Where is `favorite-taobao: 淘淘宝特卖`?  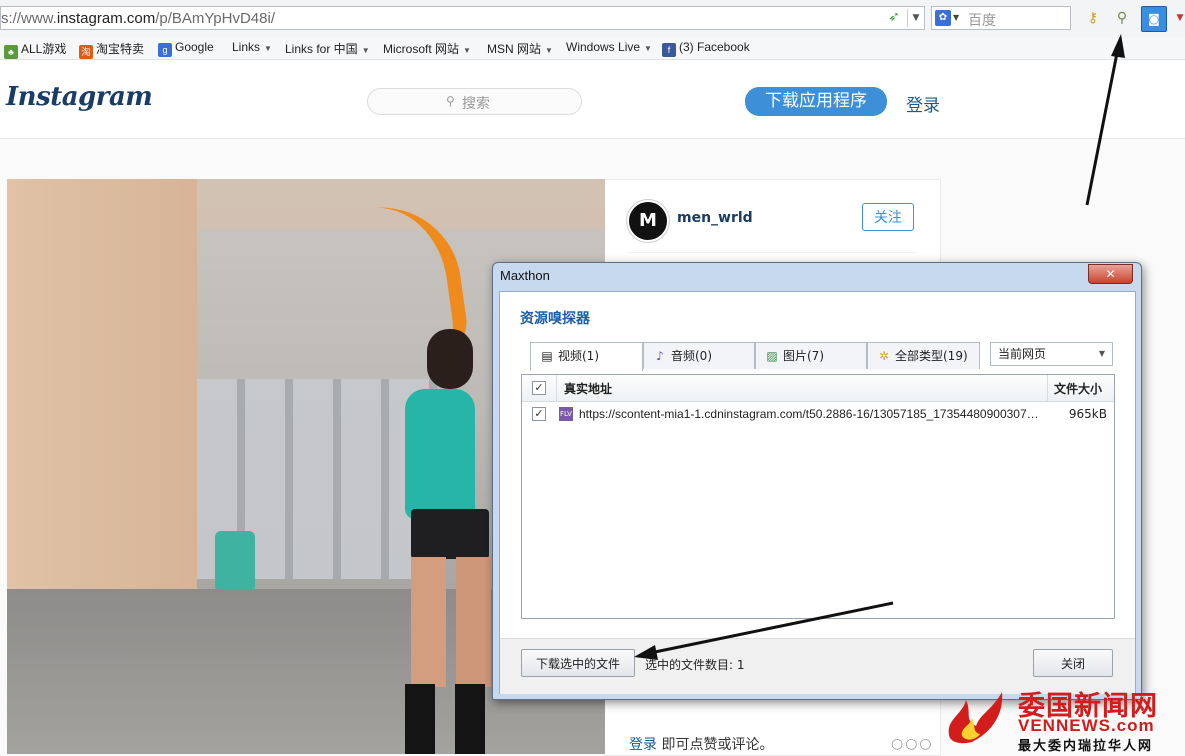
favorite-taobao: 淘淘宝特卖 is located at coordinates (111, 49).